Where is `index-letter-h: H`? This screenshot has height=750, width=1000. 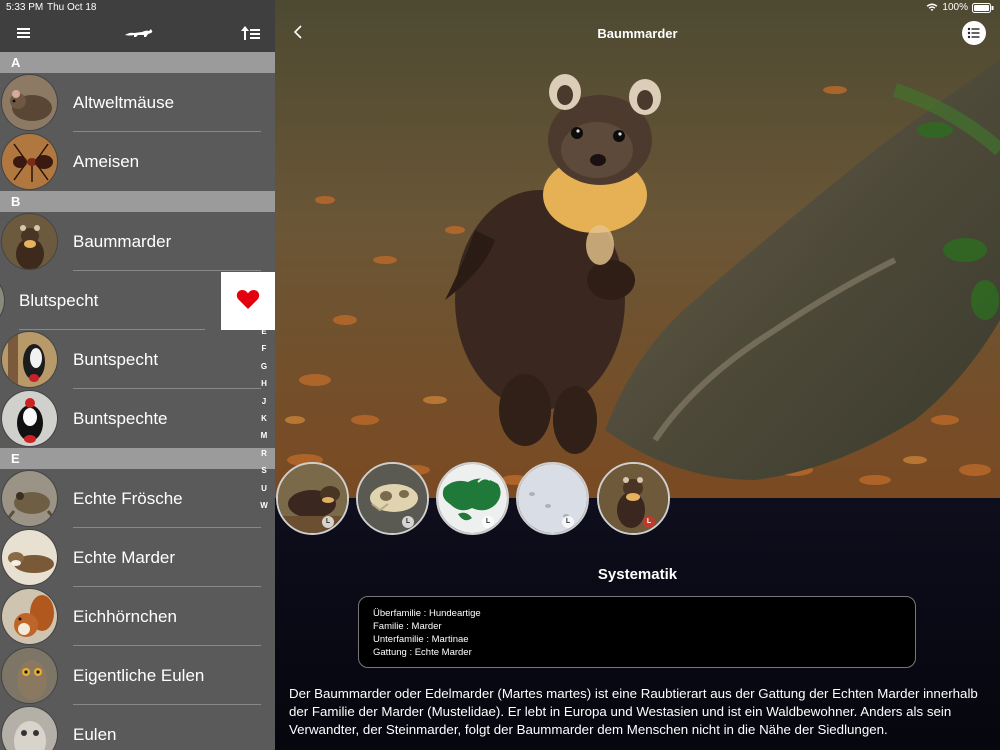
index-letter-h: H is located at coordinates (264, 383).